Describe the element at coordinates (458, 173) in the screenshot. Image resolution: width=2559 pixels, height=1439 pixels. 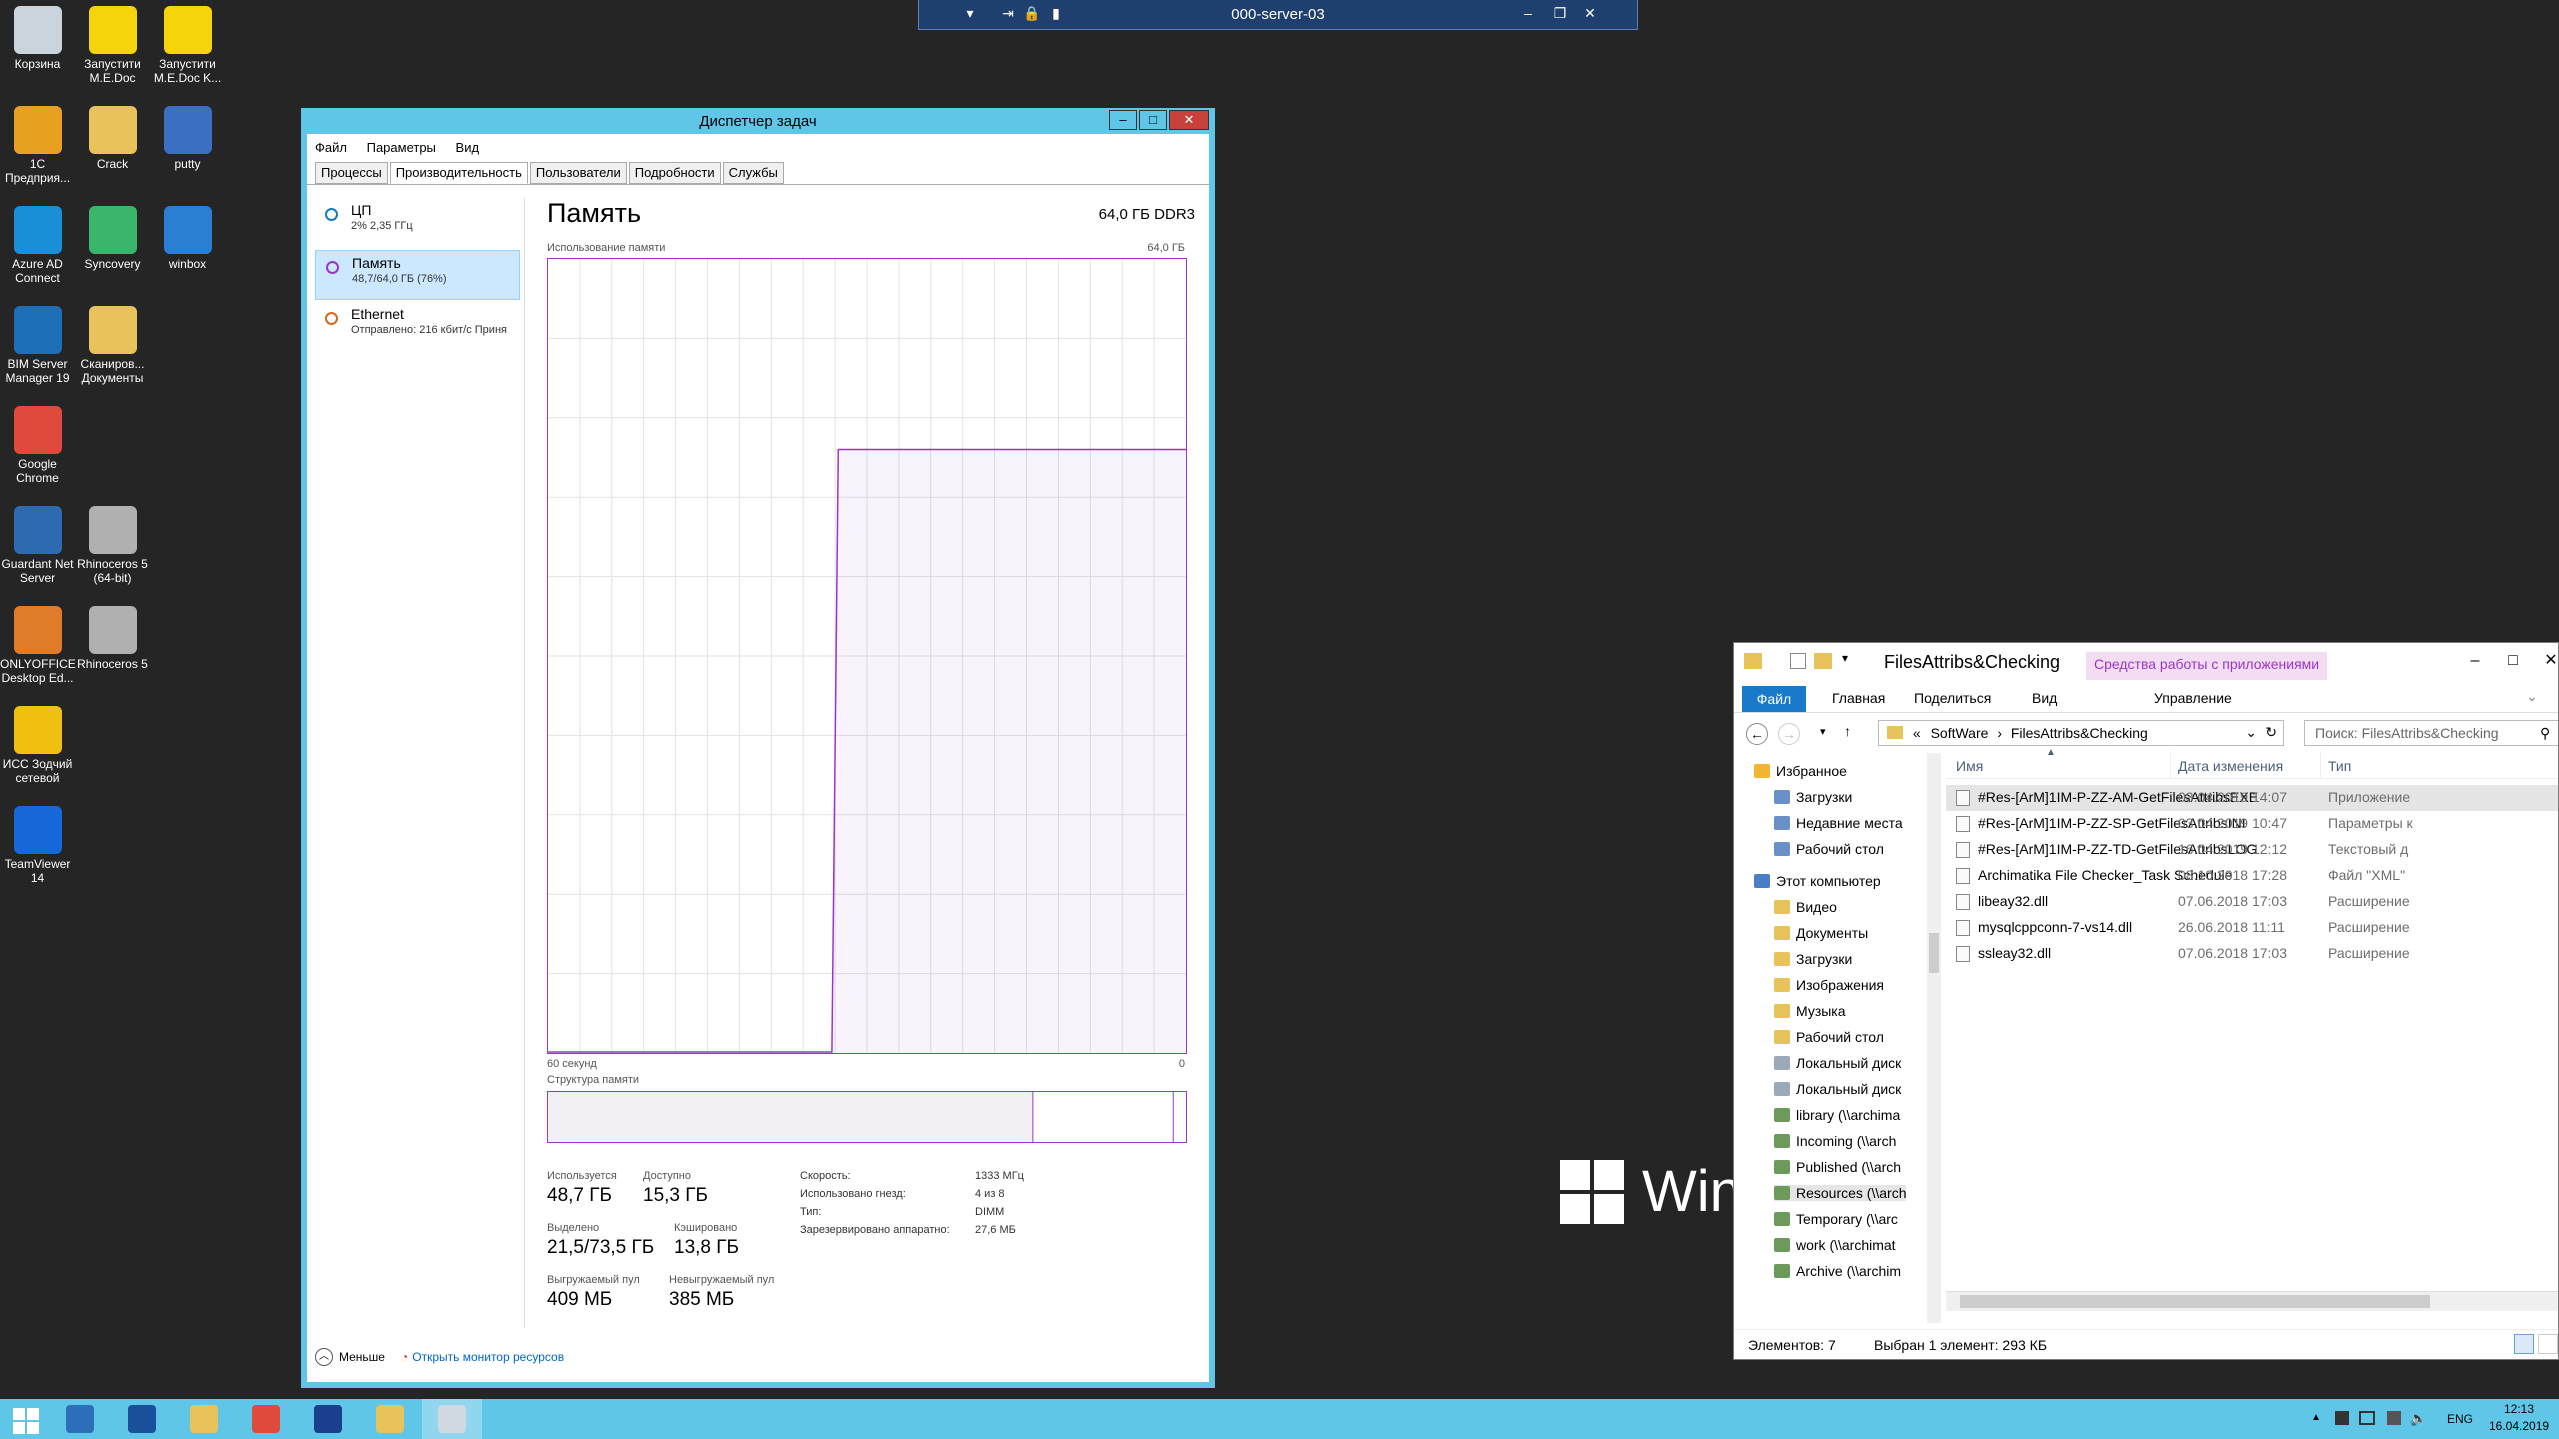
I see `tab-performance: Производительность` at that location.